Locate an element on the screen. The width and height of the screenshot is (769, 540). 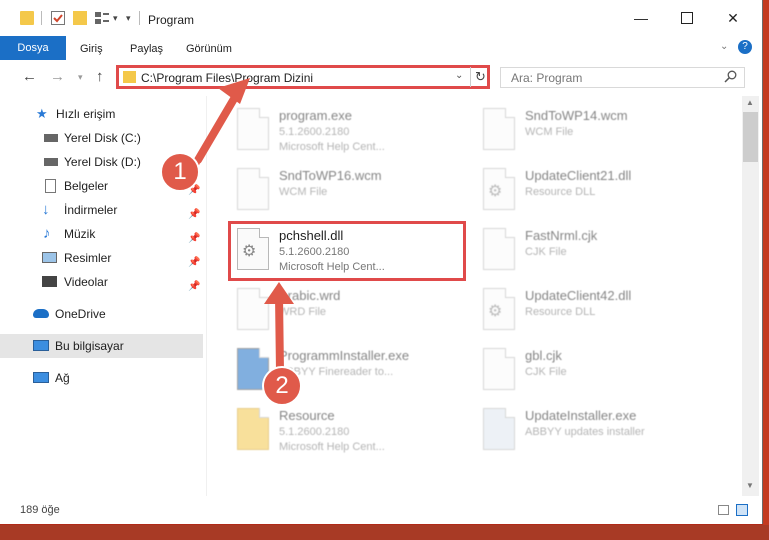
step-badge-2: 2 is located at coordinates (282, 386).